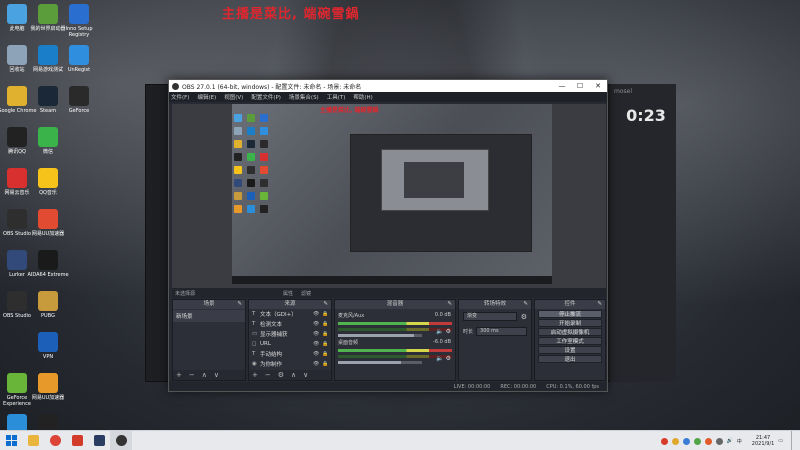 This screenshot has height=450, width=800. Describe the element at coordinates (472, 386) in the screenshot. I see `live-status: LIVE: 00:00:00` at that location.